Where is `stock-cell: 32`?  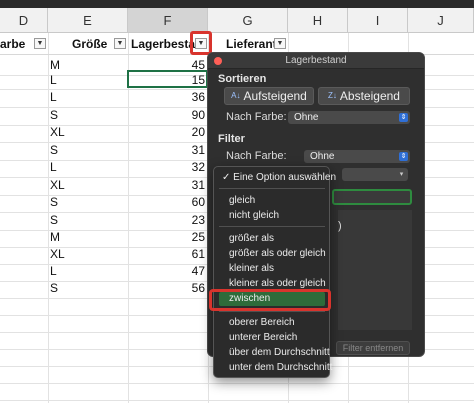 stock-cell: 32 is located at coordinates (167, 167).